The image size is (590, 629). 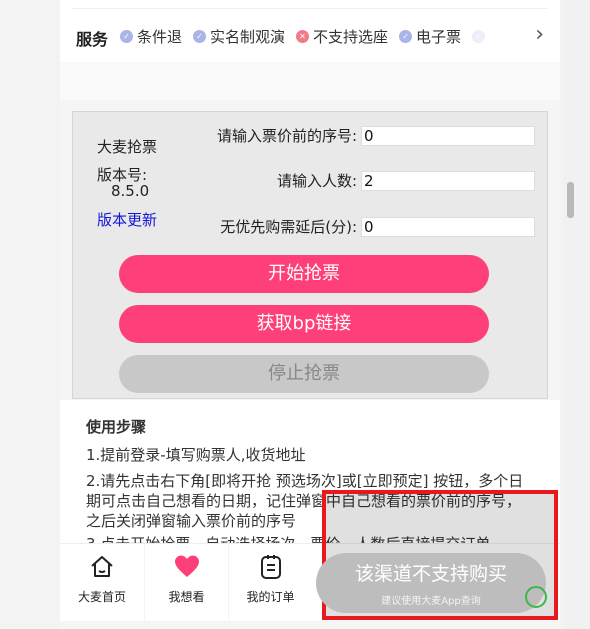 What do you see at coordinates (116, 427) in the screenshot?
I see `steps-title: 使用步骤` at bounding box center [116, 427].